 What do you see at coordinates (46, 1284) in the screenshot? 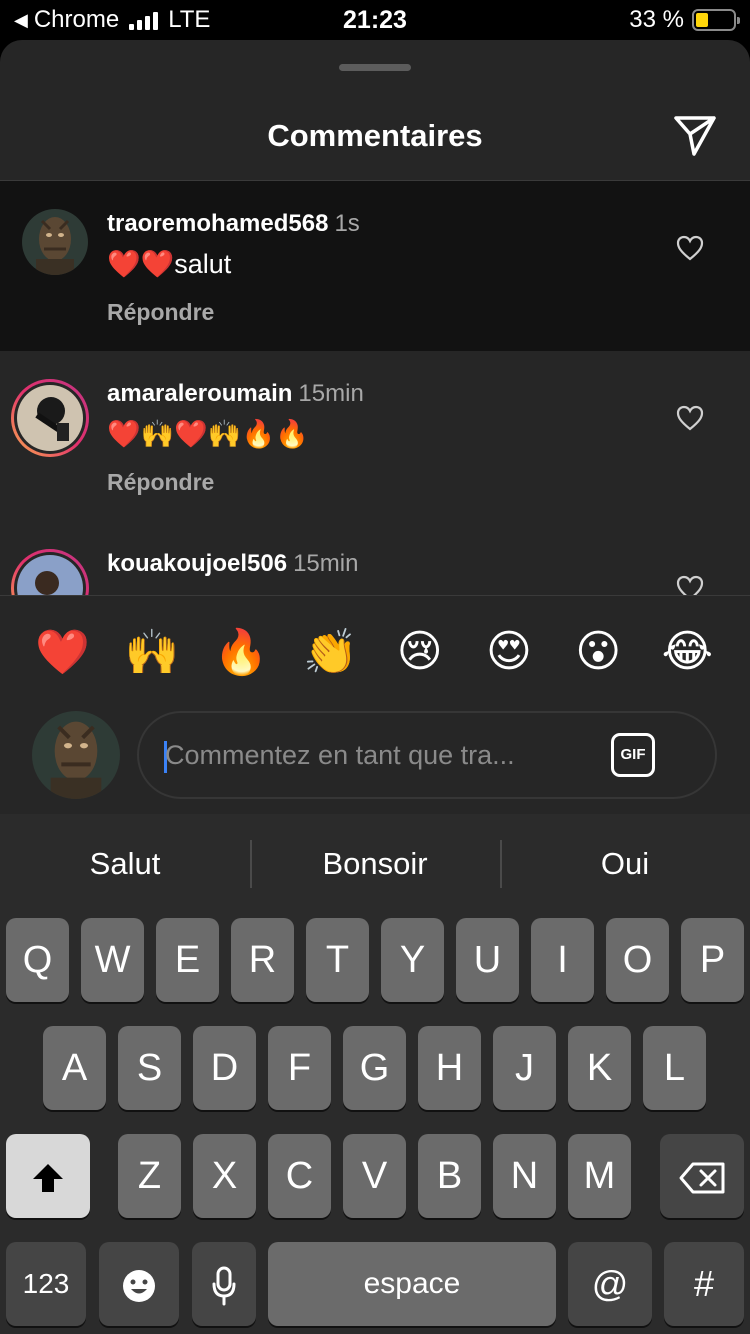
I see `numbers-key: 123` at bounding box center [46, 1284].